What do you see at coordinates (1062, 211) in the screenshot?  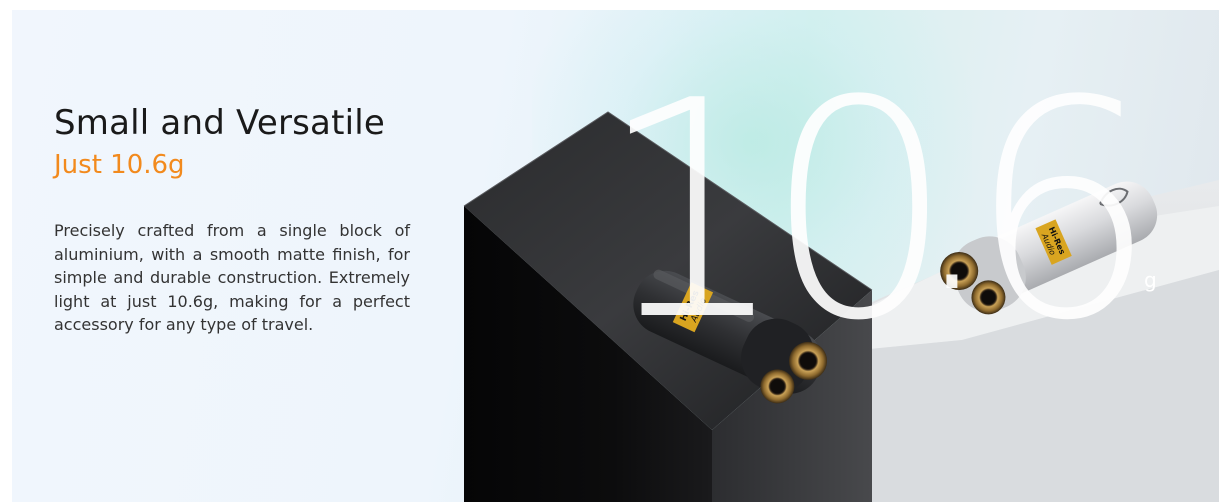 I see `weight-digit-3: 6` at bounding box center [1062, 211].